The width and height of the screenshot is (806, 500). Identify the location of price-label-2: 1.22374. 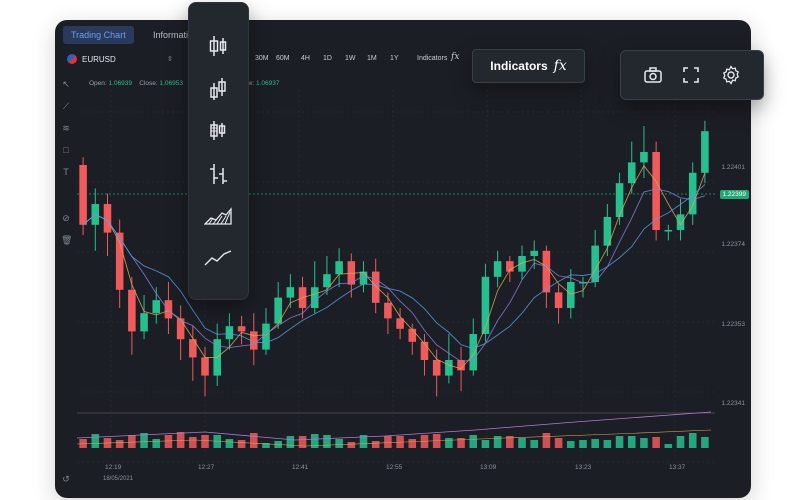
(733, 244).